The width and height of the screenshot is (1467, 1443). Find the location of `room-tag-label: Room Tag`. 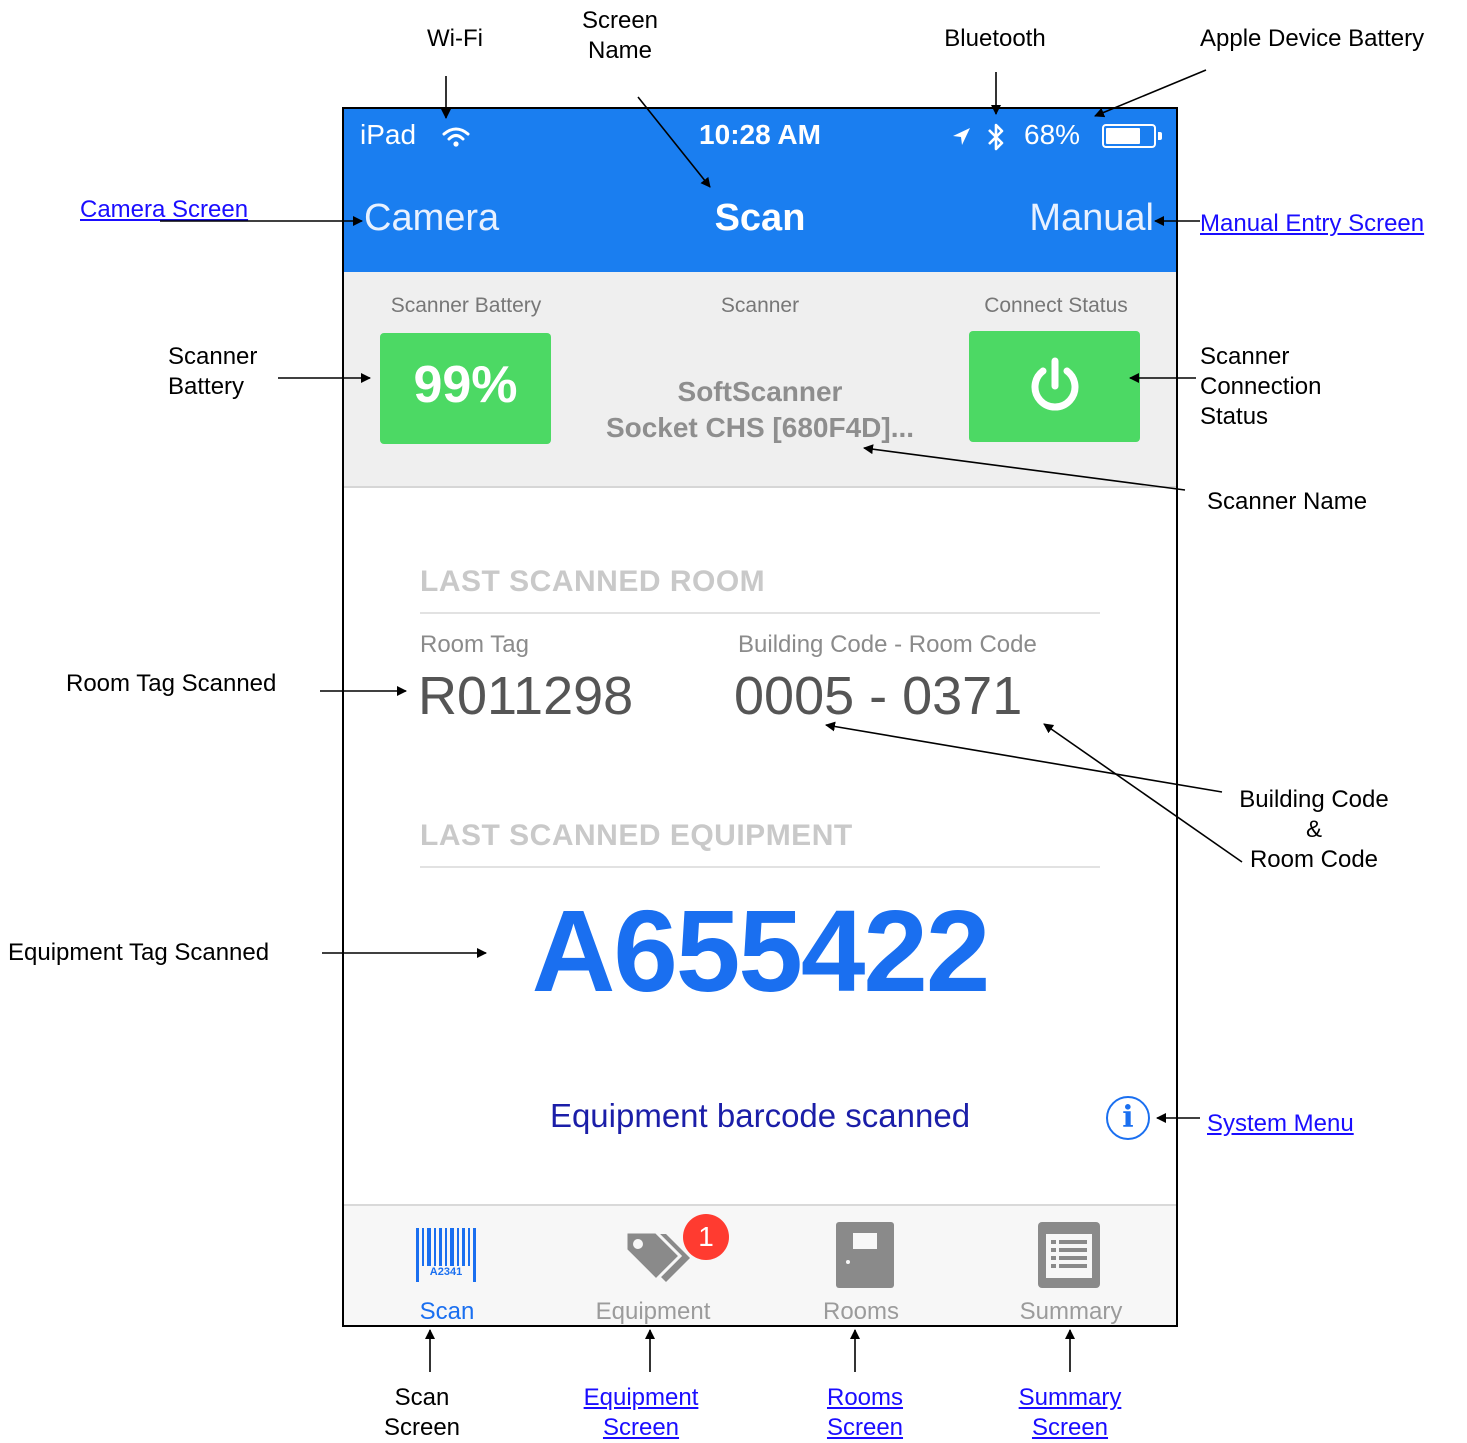

room-tag-label: Room Tag is located at coordinates (474, 644).